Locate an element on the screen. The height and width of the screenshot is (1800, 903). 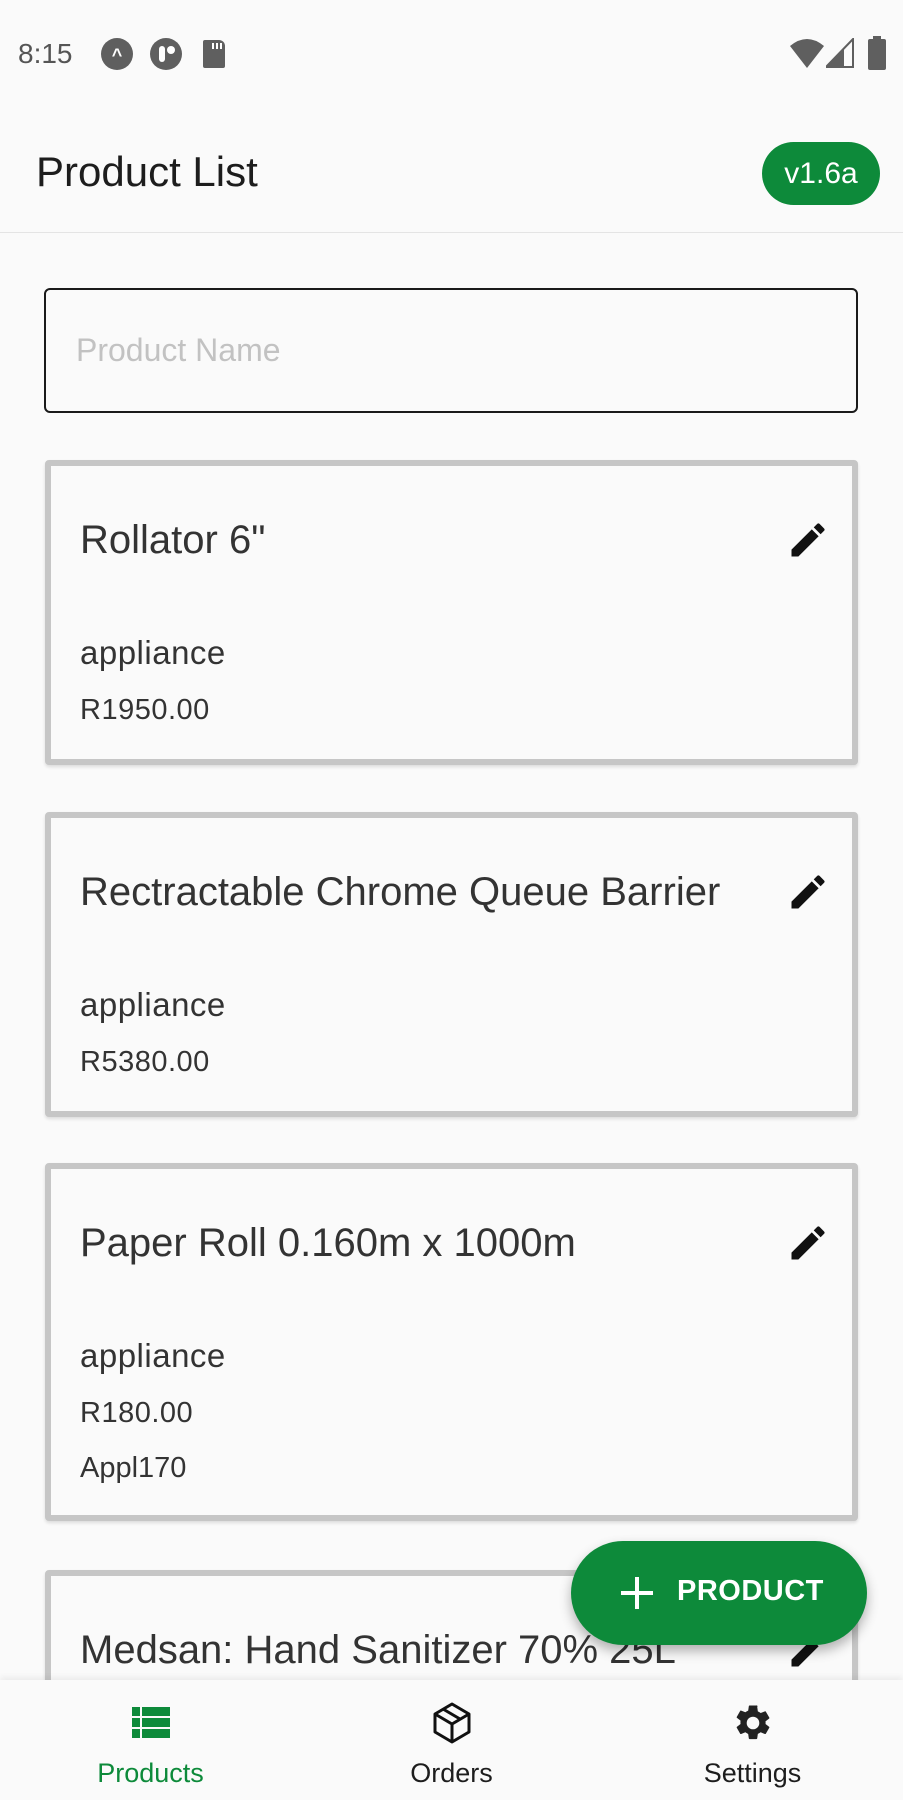
nav-label: Orders is located at coordinates (451, 1773).